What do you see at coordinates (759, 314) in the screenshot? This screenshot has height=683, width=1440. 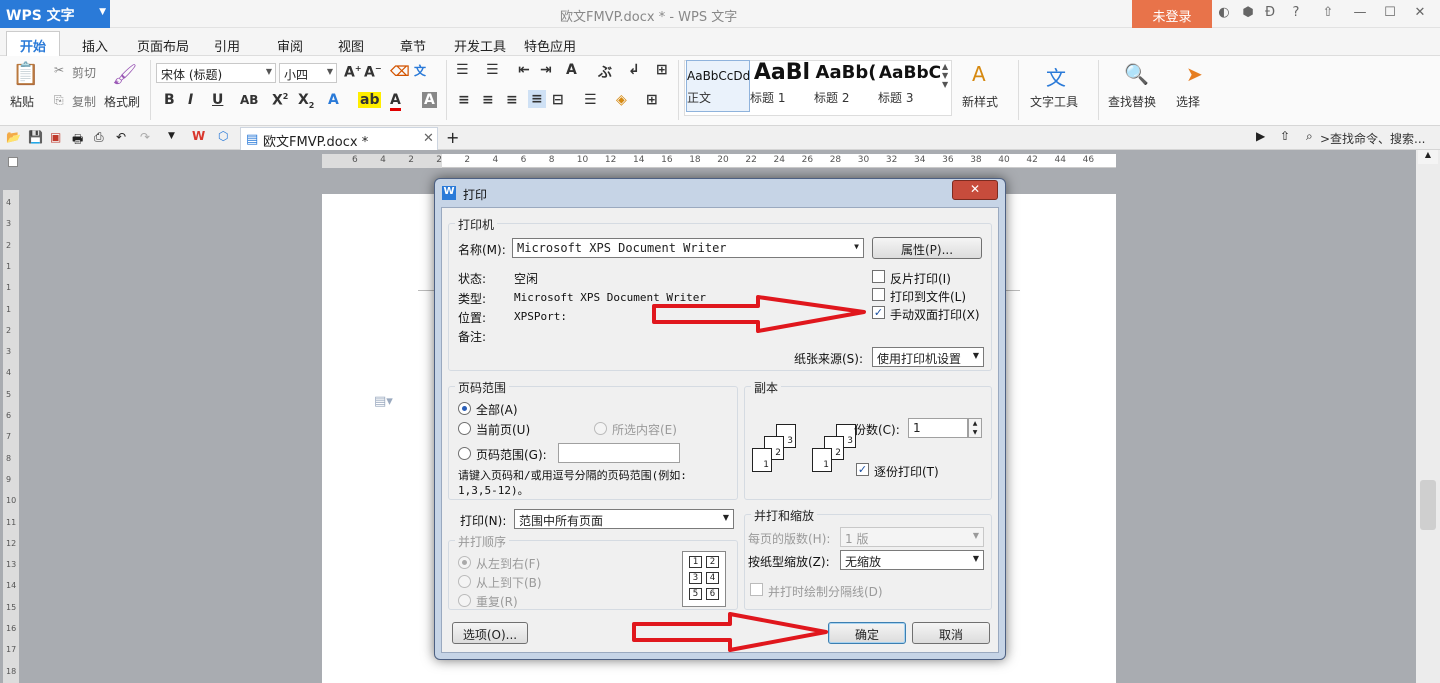 I see `arrow-to-manual-duplex` at bounding box center [759, 314].